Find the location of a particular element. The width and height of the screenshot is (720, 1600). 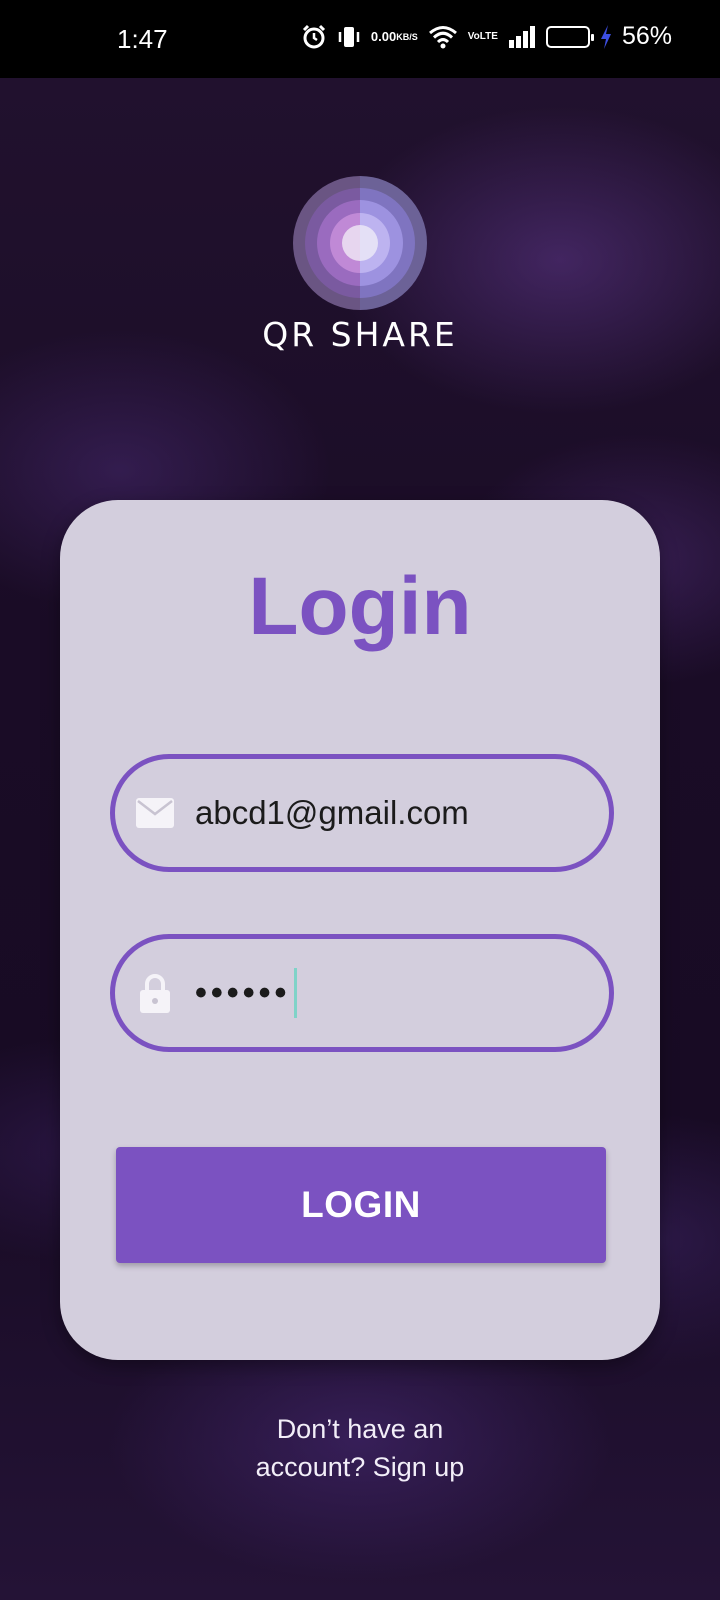

volte-indicator: Vo LTE is located at coordinates (482, 36).